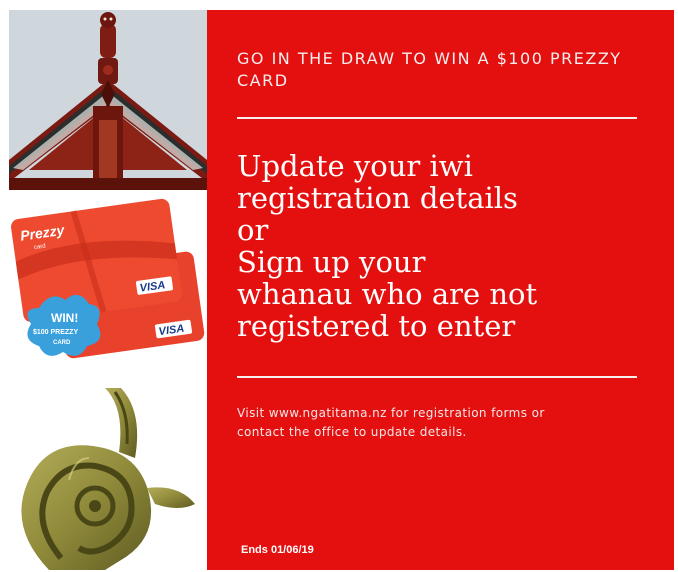 This screenshot has width=678, height=572. What do you see at coordinates (376, 326) in the screenshot?
I see `main-line: registered to enter` at bounding box center [376, 326].